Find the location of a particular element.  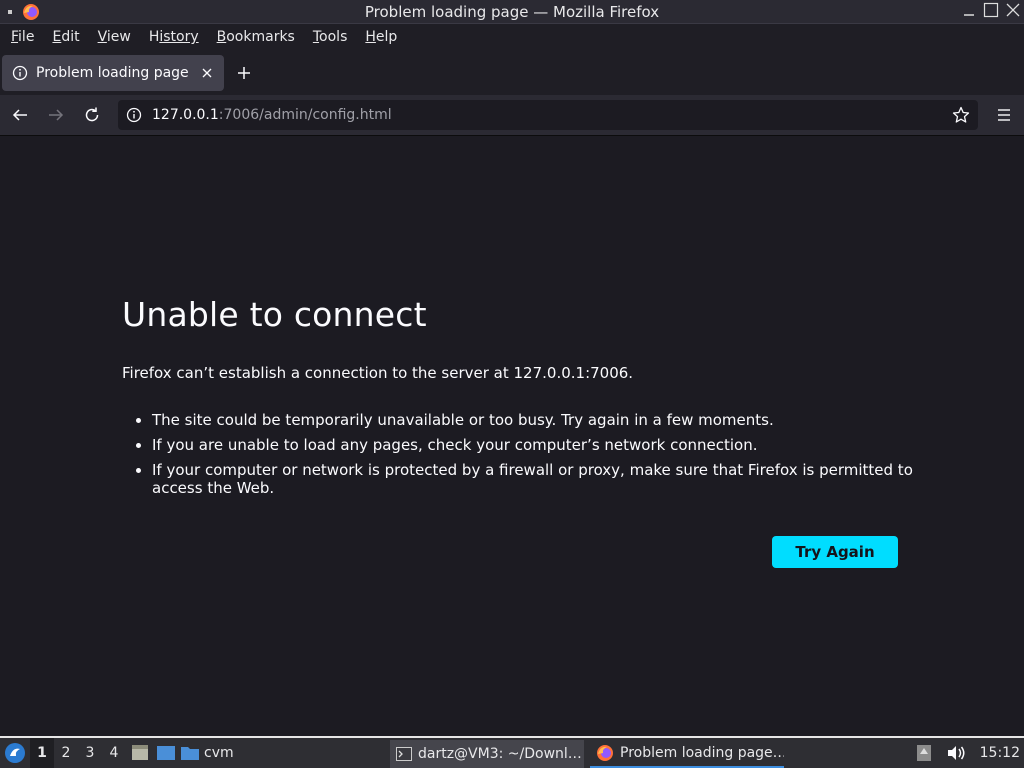

desktop-launcher is located at coordinates (166, 753).